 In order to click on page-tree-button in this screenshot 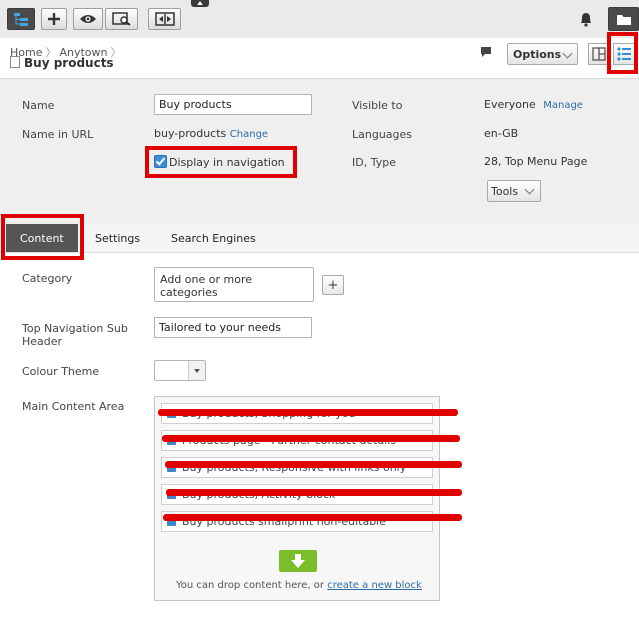, I will do `click(21, 19)`.